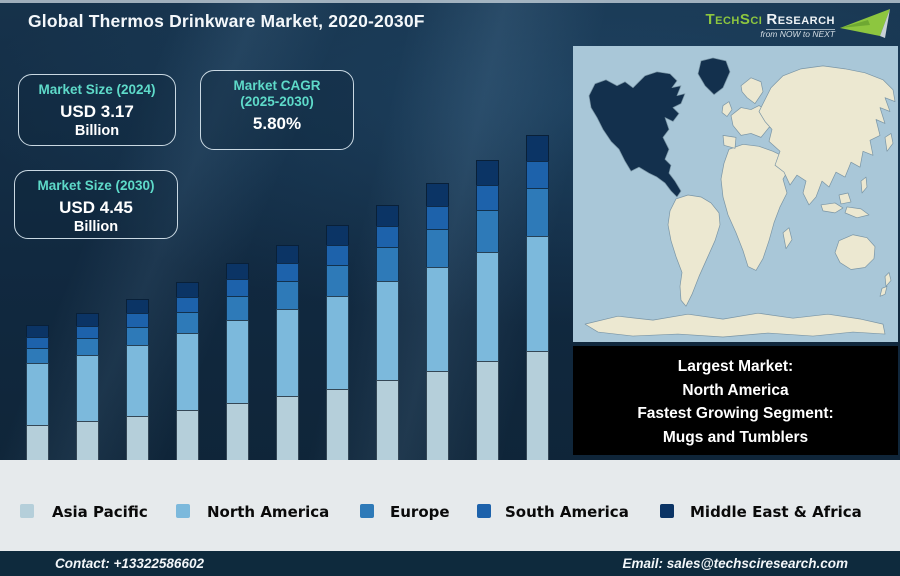  I want to click on legend-swatch-middle-east-africa, so click(667, 511).